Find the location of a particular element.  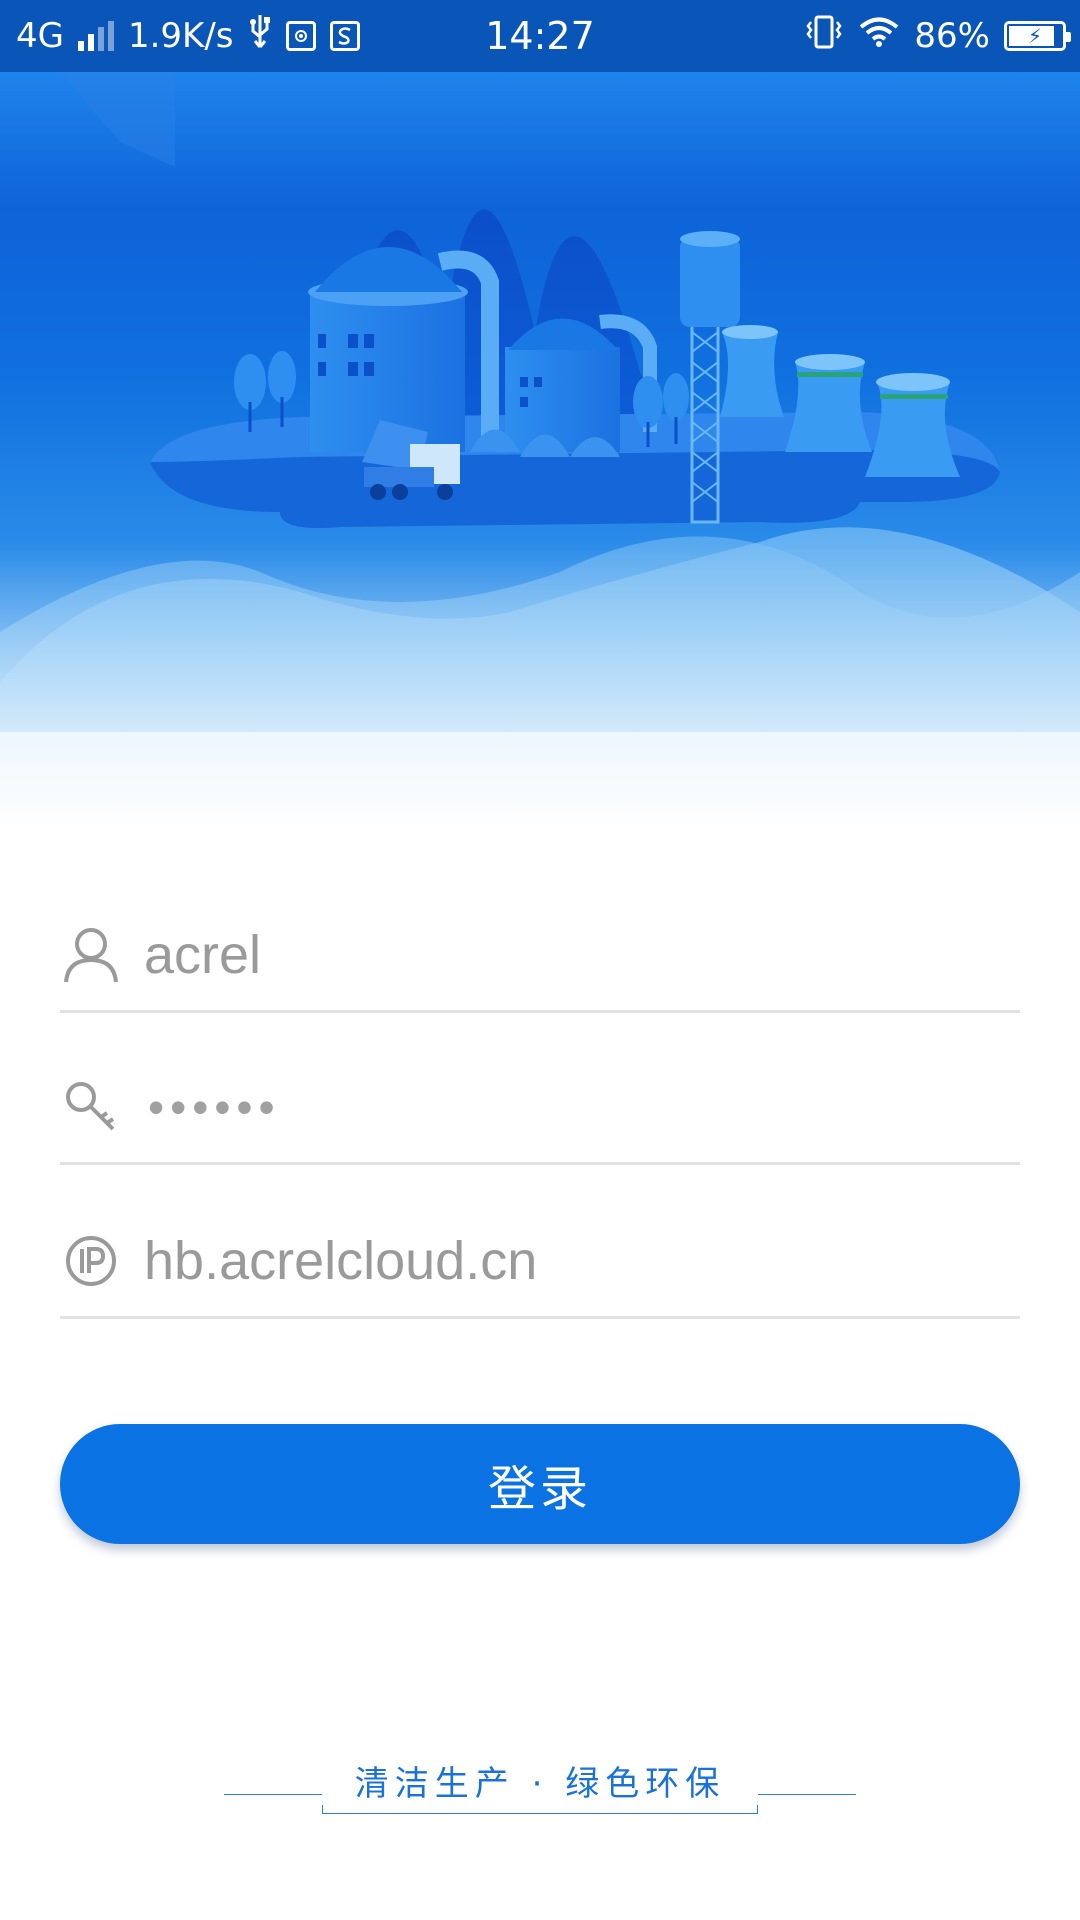

username-input: acrel is located at coordinates (202, 955).